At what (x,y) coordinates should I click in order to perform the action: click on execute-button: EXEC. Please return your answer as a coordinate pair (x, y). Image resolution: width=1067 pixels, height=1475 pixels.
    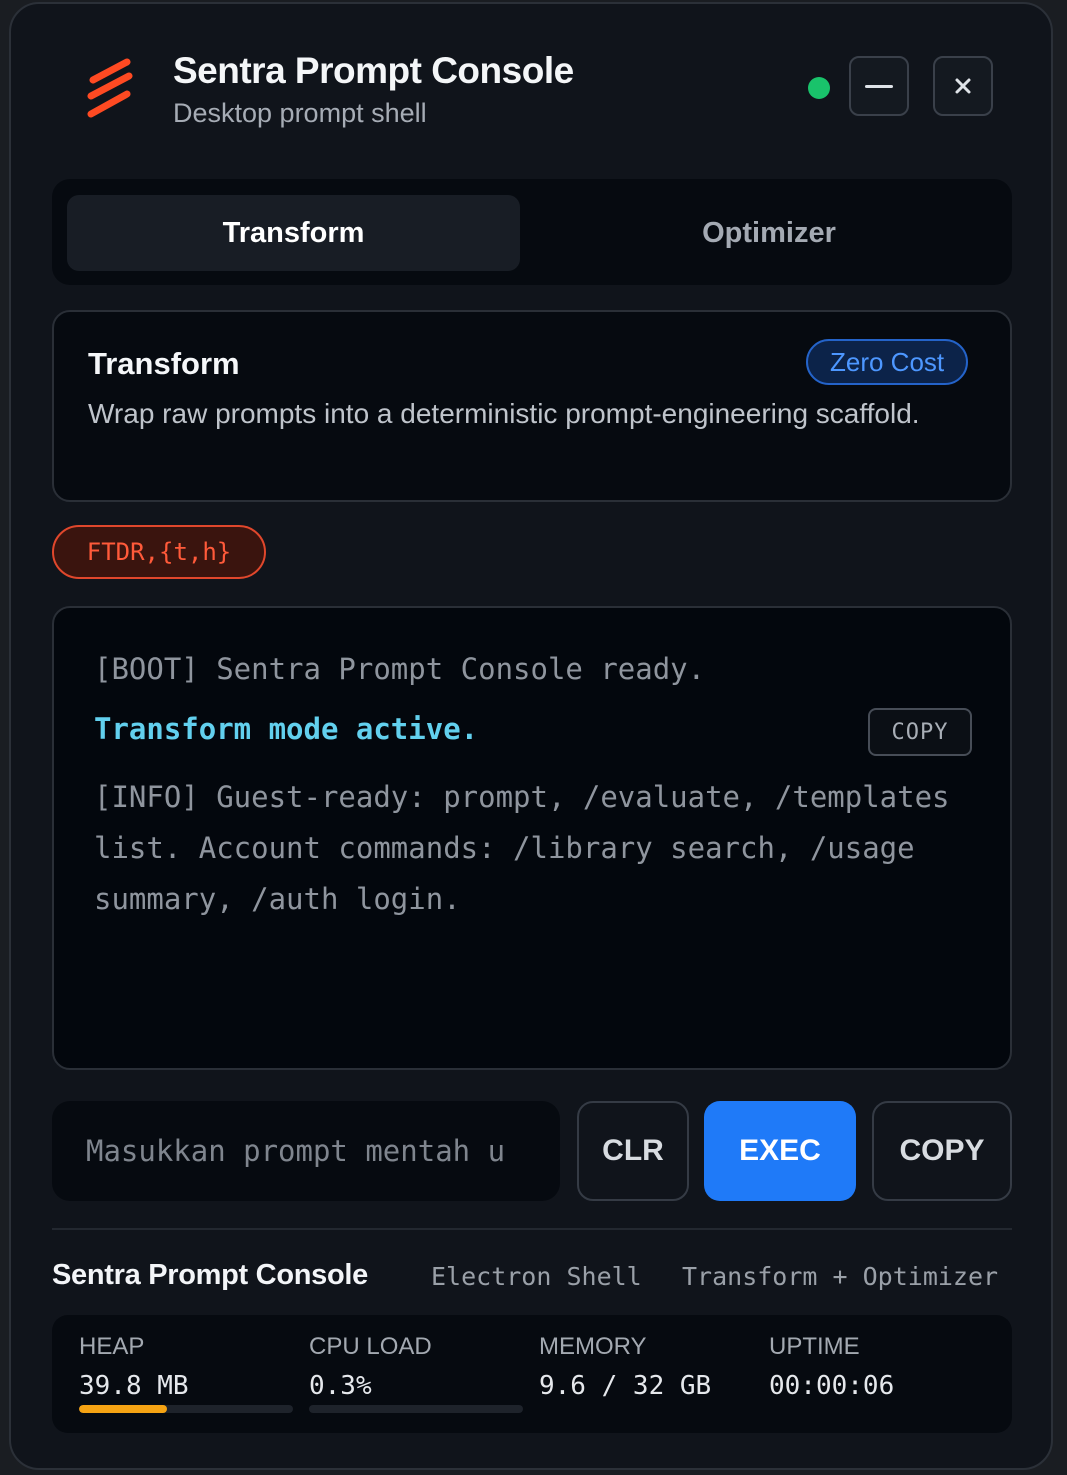
    Looking at the image, I should click on (780, 1151).